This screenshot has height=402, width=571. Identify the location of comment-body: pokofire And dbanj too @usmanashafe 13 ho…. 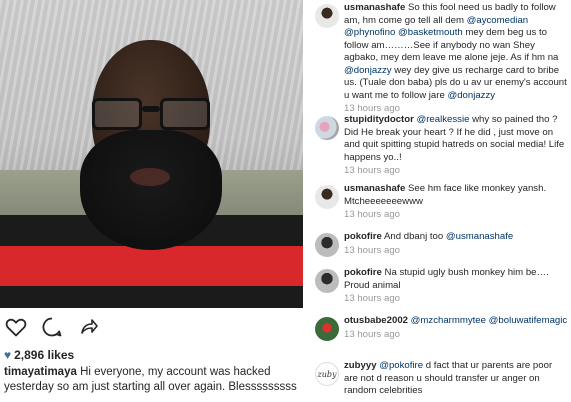
(456, 244).